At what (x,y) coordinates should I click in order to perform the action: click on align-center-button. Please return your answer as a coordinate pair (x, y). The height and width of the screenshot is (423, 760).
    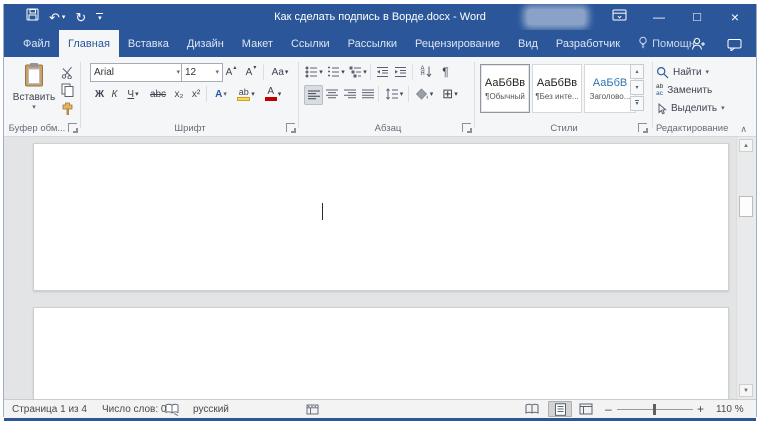
    Looking at the image, I should click on (331, 94).